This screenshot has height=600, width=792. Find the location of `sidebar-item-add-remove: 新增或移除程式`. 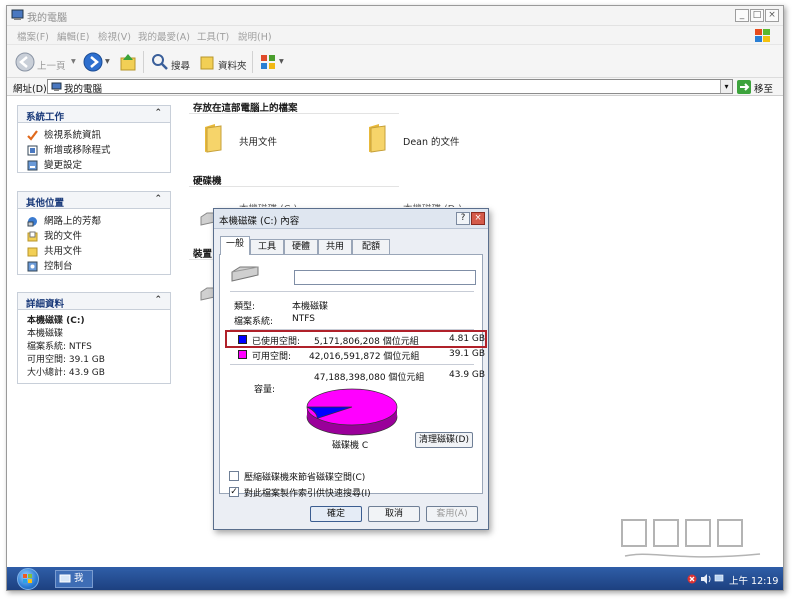

sidebar-item-add-remove: 新增或移除程式 is located at coordinates (94, 150).